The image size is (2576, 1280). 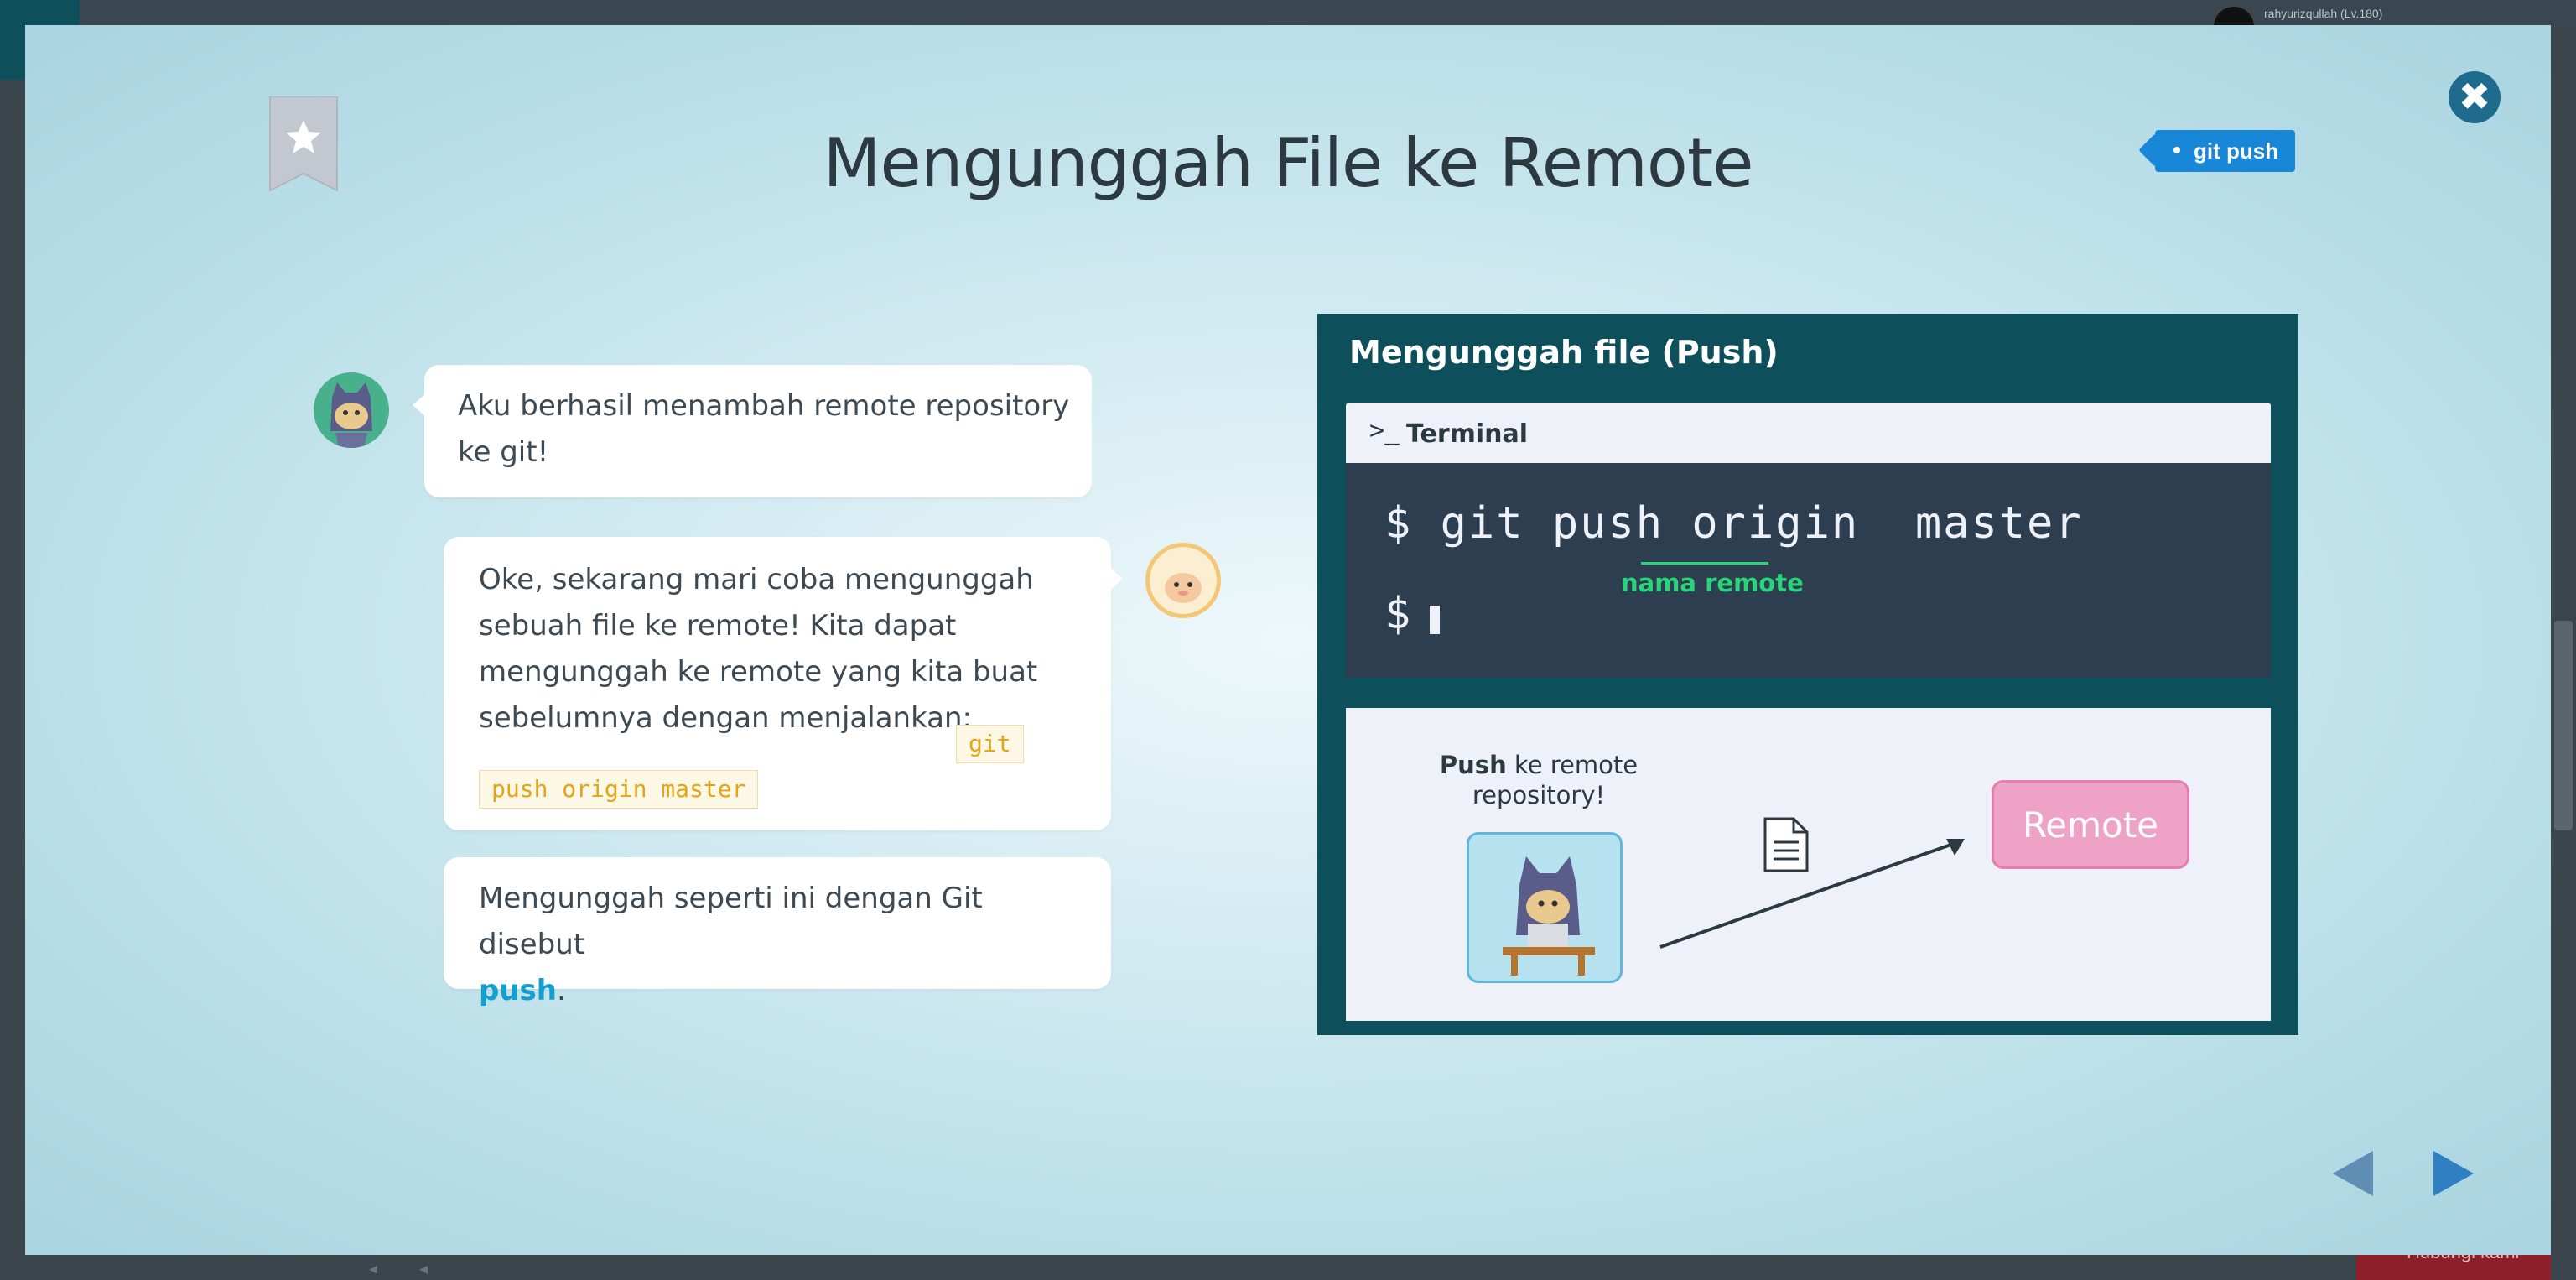 What do you see at coordinates (1183, 580) in the screenshot?
I see `sheep-avatar` at bounding box center [1183, 580].